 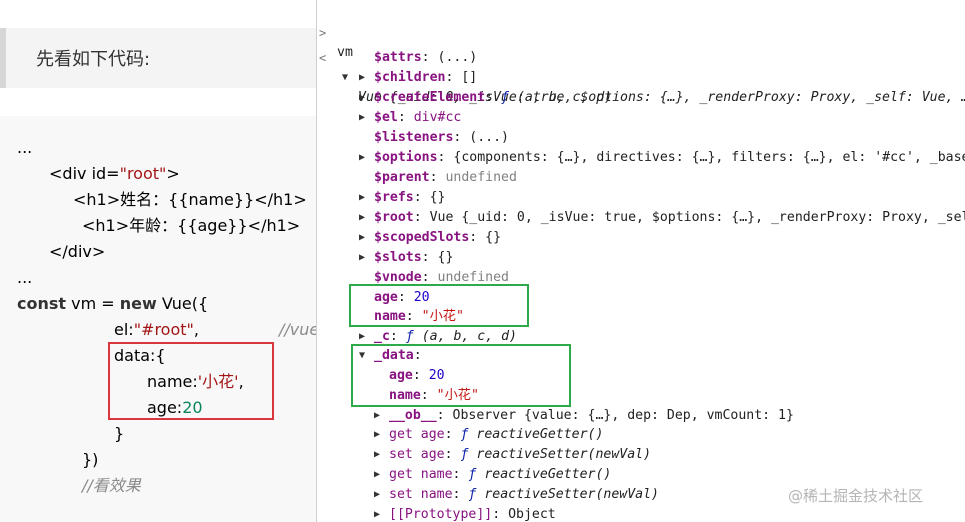 I want to click on prop-row-set-age: set age: ƒ reactiveSetter(newVal), so click(x=520, y=455).